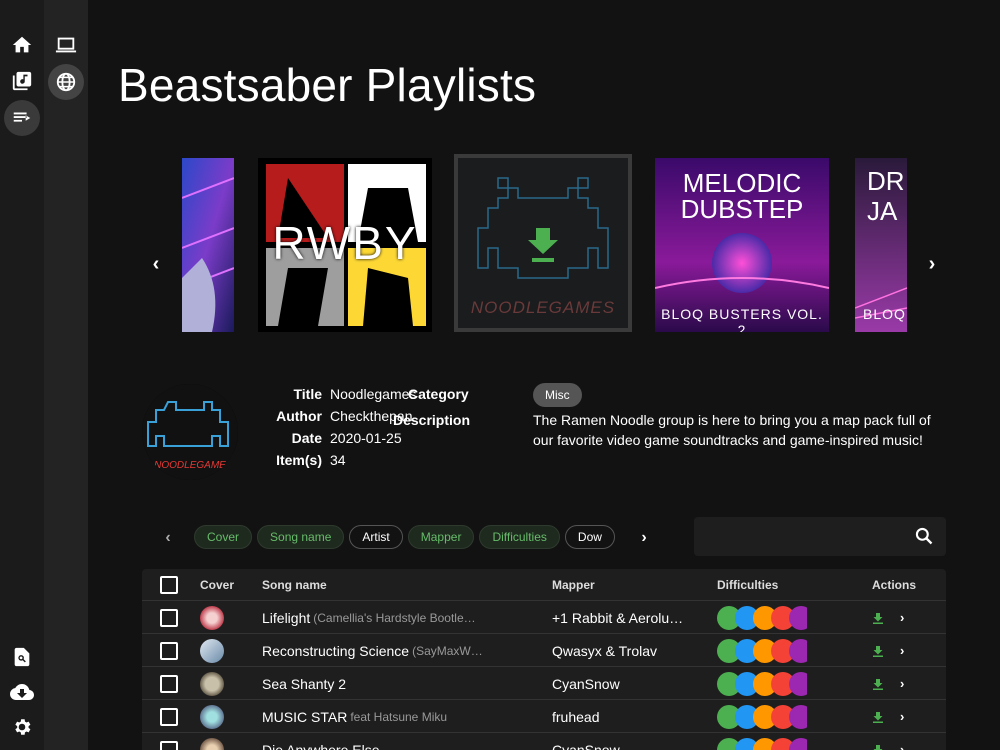  I want to click on sidebar-item-downloads, so click(22, 692).